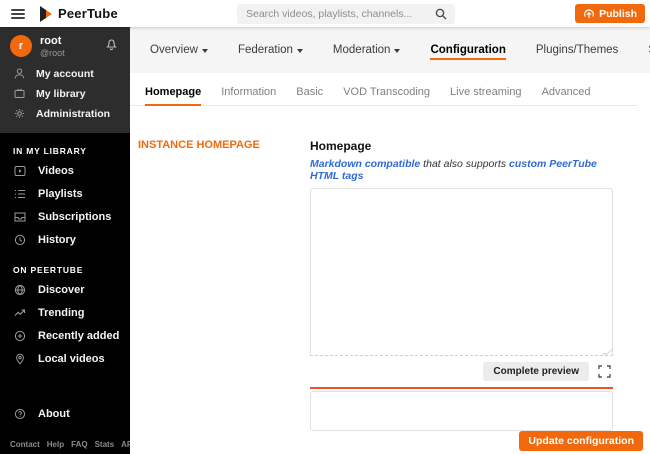 This screenshot has width=650, height=454. What do you see at coordinates (88, 13) in the screenshot?
I see `app-title: PeerTube` at bounding box center [88, 13].